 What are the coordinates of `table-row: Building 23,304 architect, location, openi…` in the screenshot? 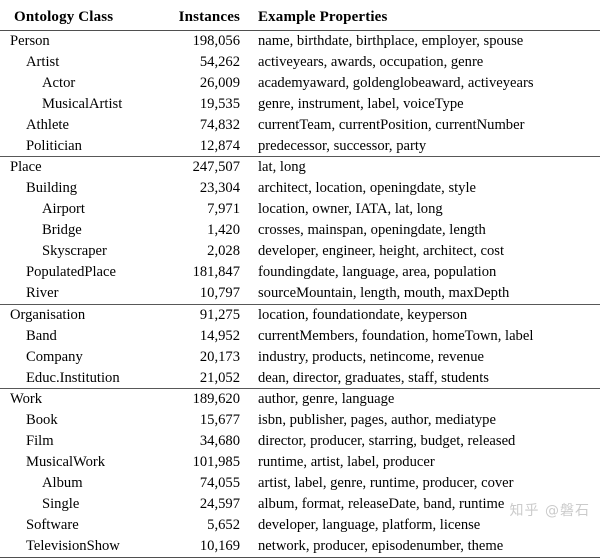 It's located at (300, 188).